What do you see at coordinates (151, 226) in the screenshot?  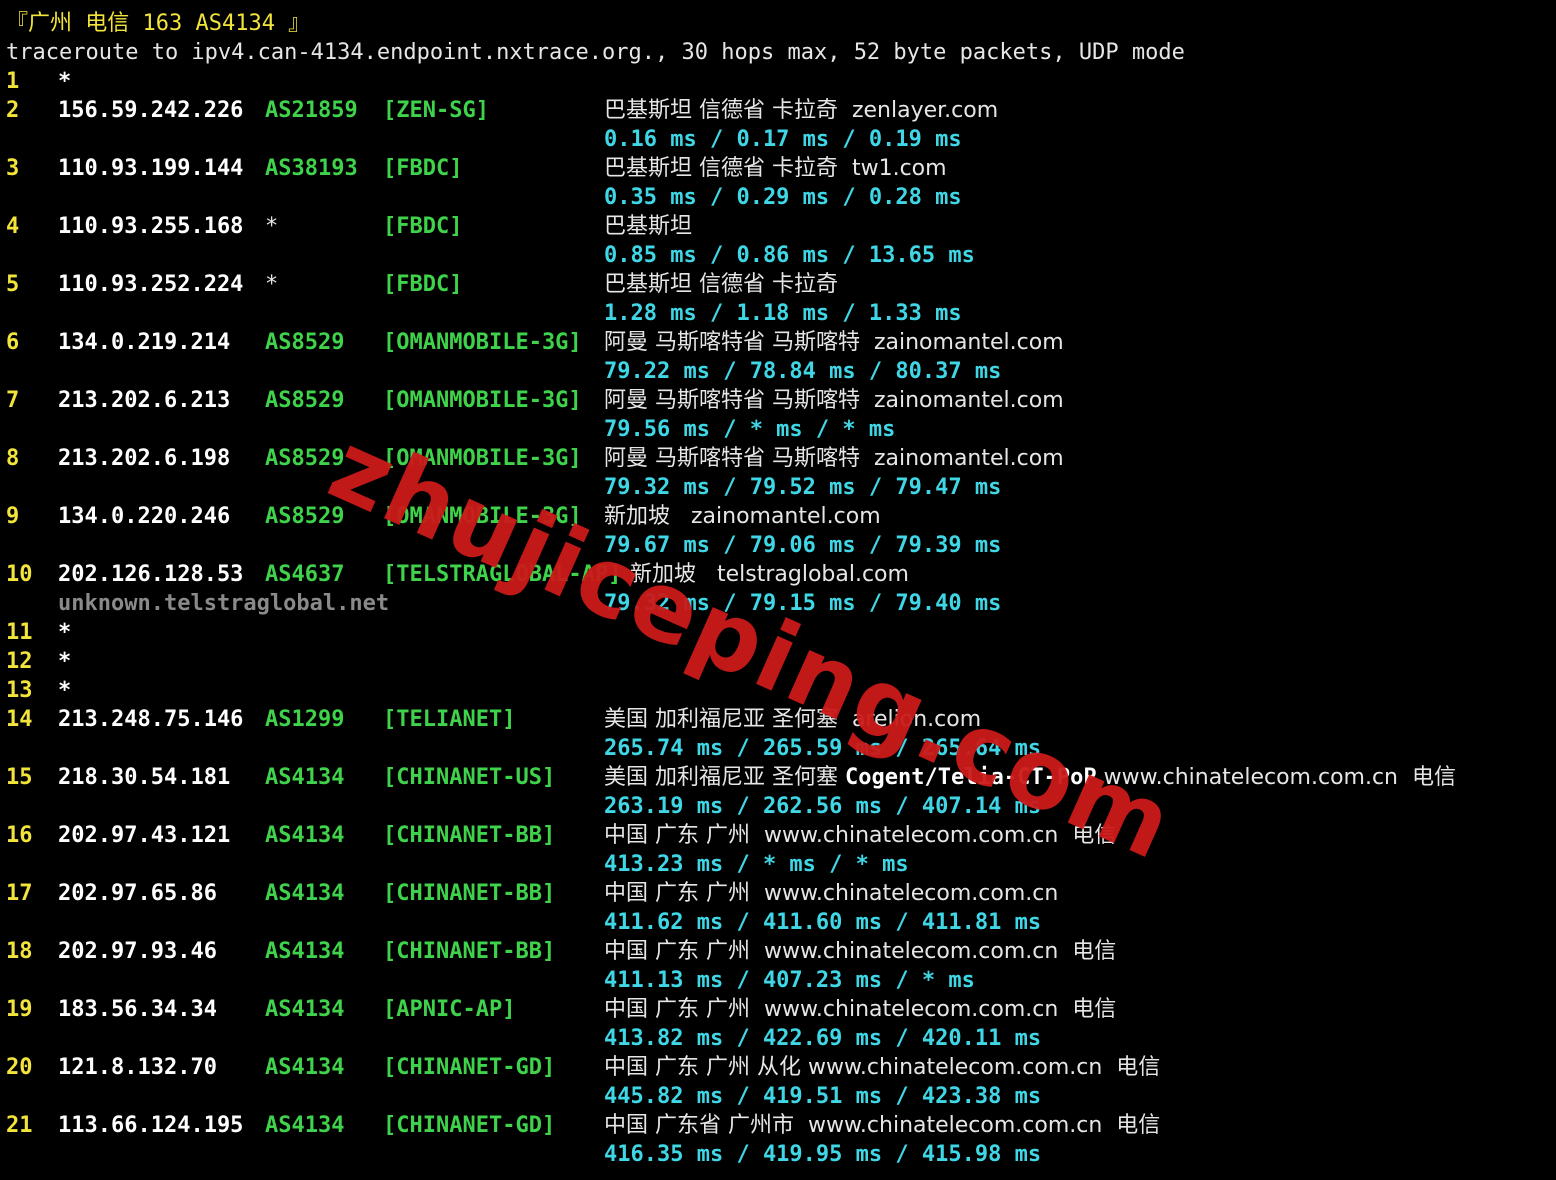 I see `hop-ip: 110.93.255.168` at bounding box center [151, 226].